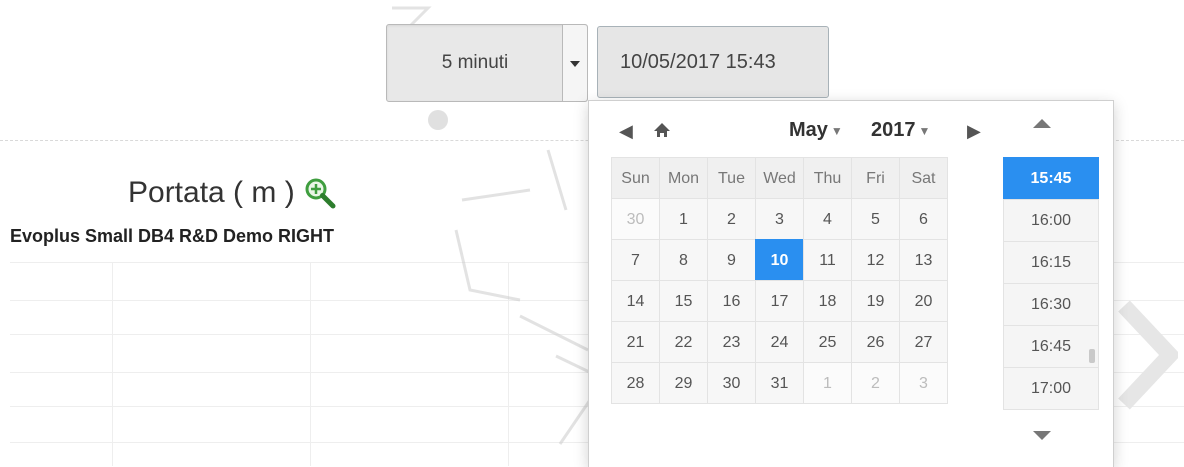 This screenshot has height=467, width=1184. What do you see at coordinates (1148, 355) in the screenshot?
I see `chart-next-arrow-icon` at bounding box center [1148, 355].